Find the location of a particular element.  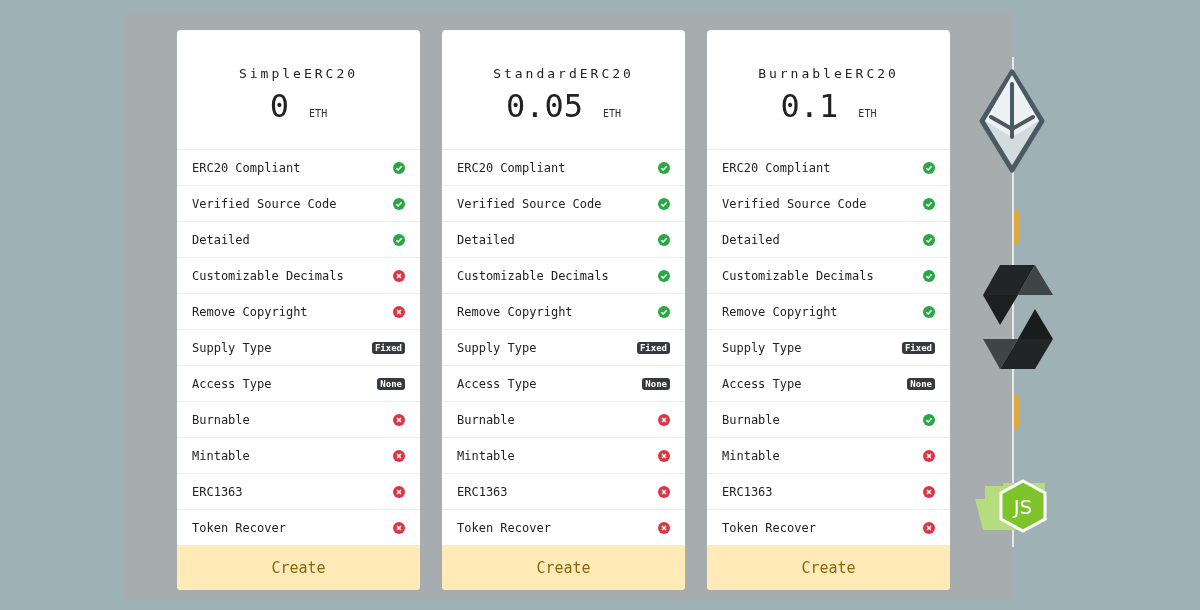

plan-title: StandardERC20 is located at coordinates (563, 73).